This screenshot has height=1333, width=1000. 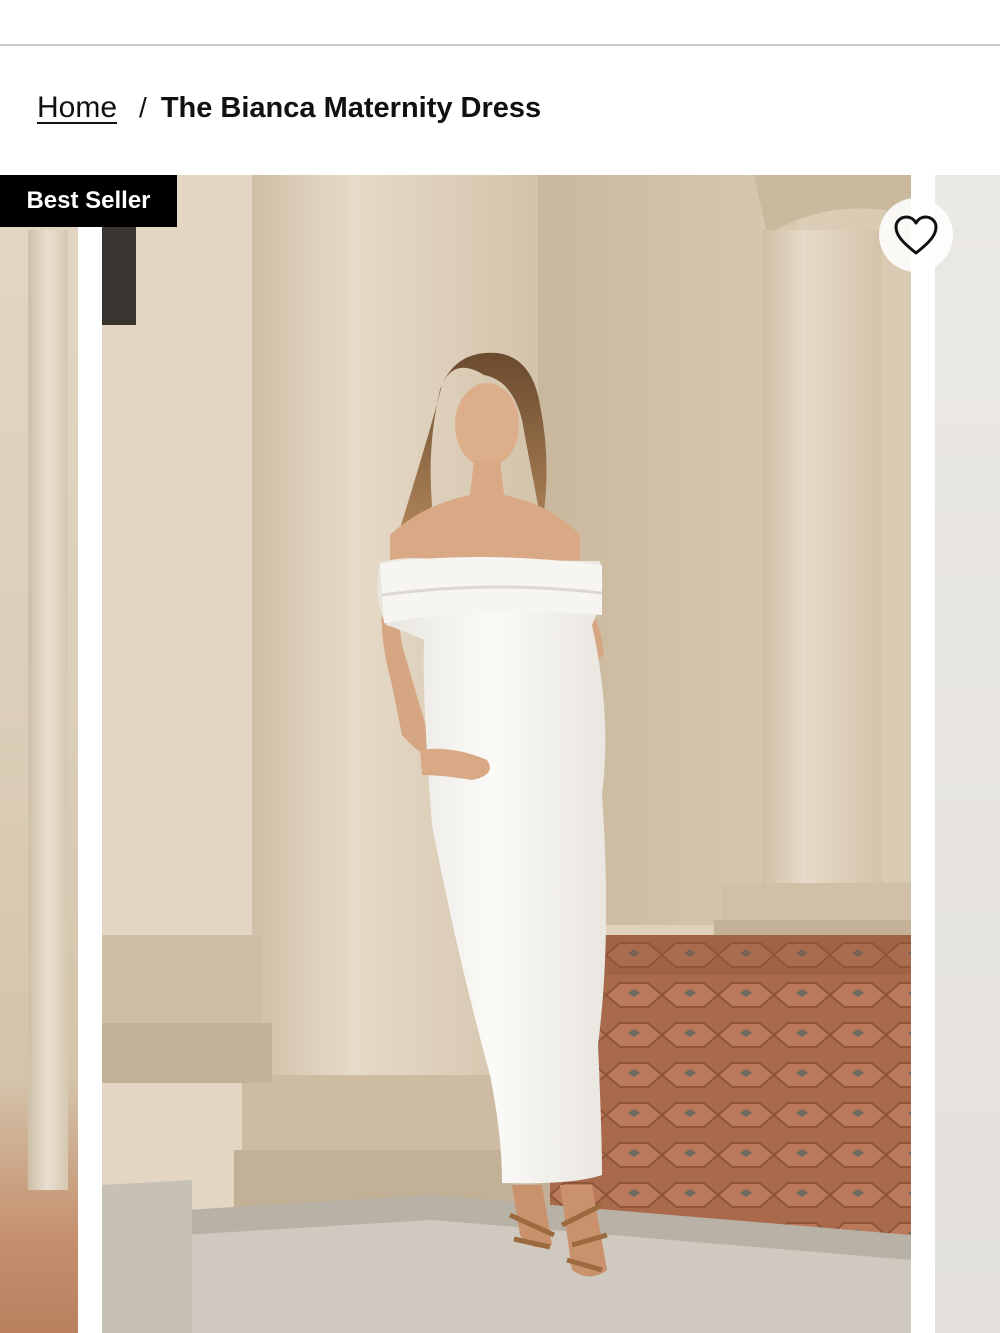 I want to click on previous-slide-column, so click(x=48, y=710).